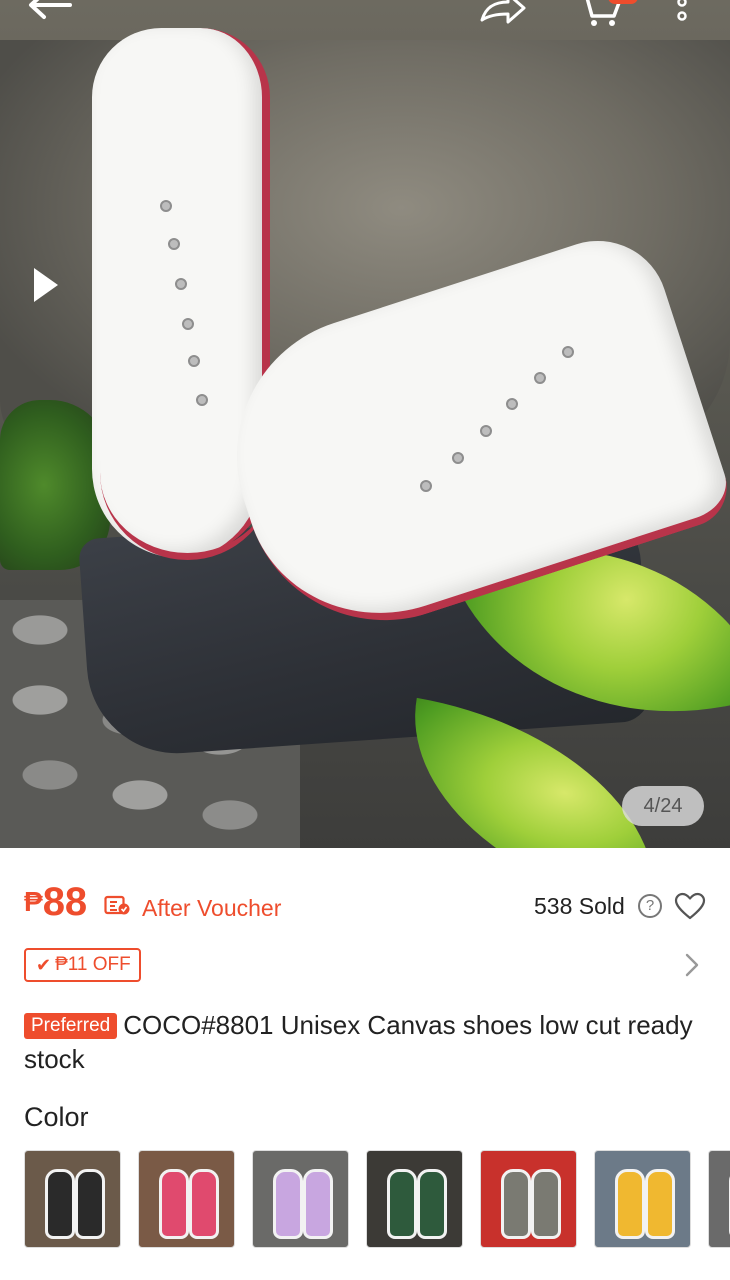 This screenshot has width=730, height=1280. Describe the element at coordinates (692, 965) in the screenshot. I see `chevron-right-icon` at that location.